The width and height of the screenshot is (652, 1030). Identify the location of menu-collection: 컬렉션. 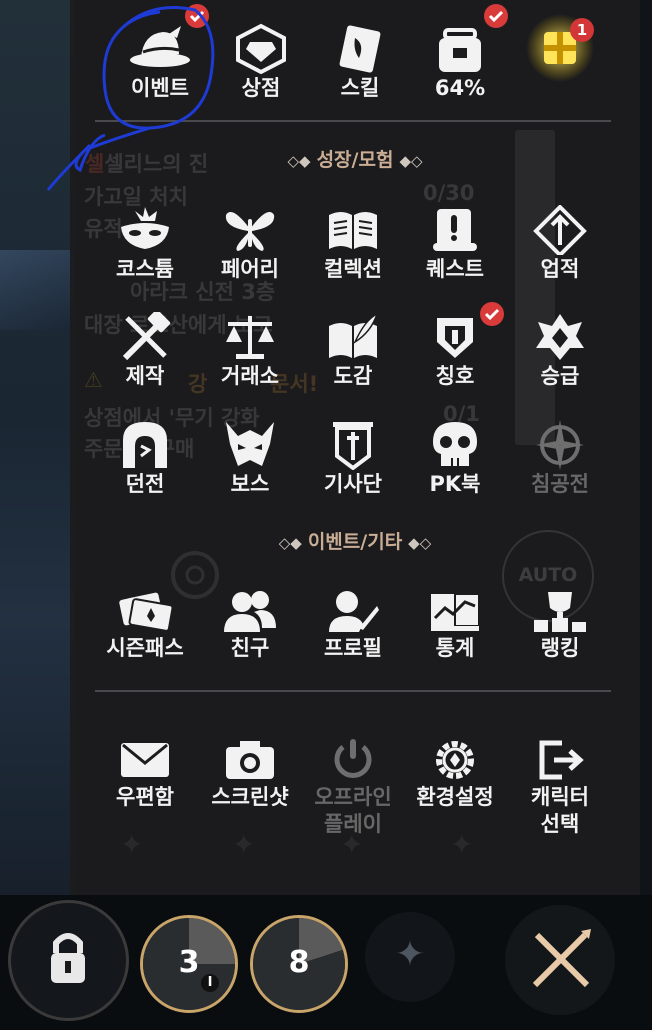
(353, 243).